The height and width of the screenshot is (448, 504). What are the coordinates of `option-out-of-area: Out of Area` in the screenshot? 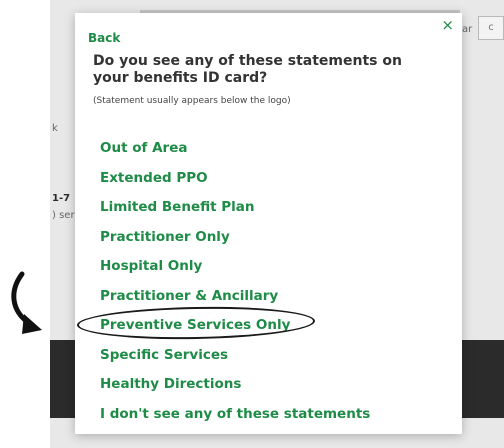 It's located at (270, 155).